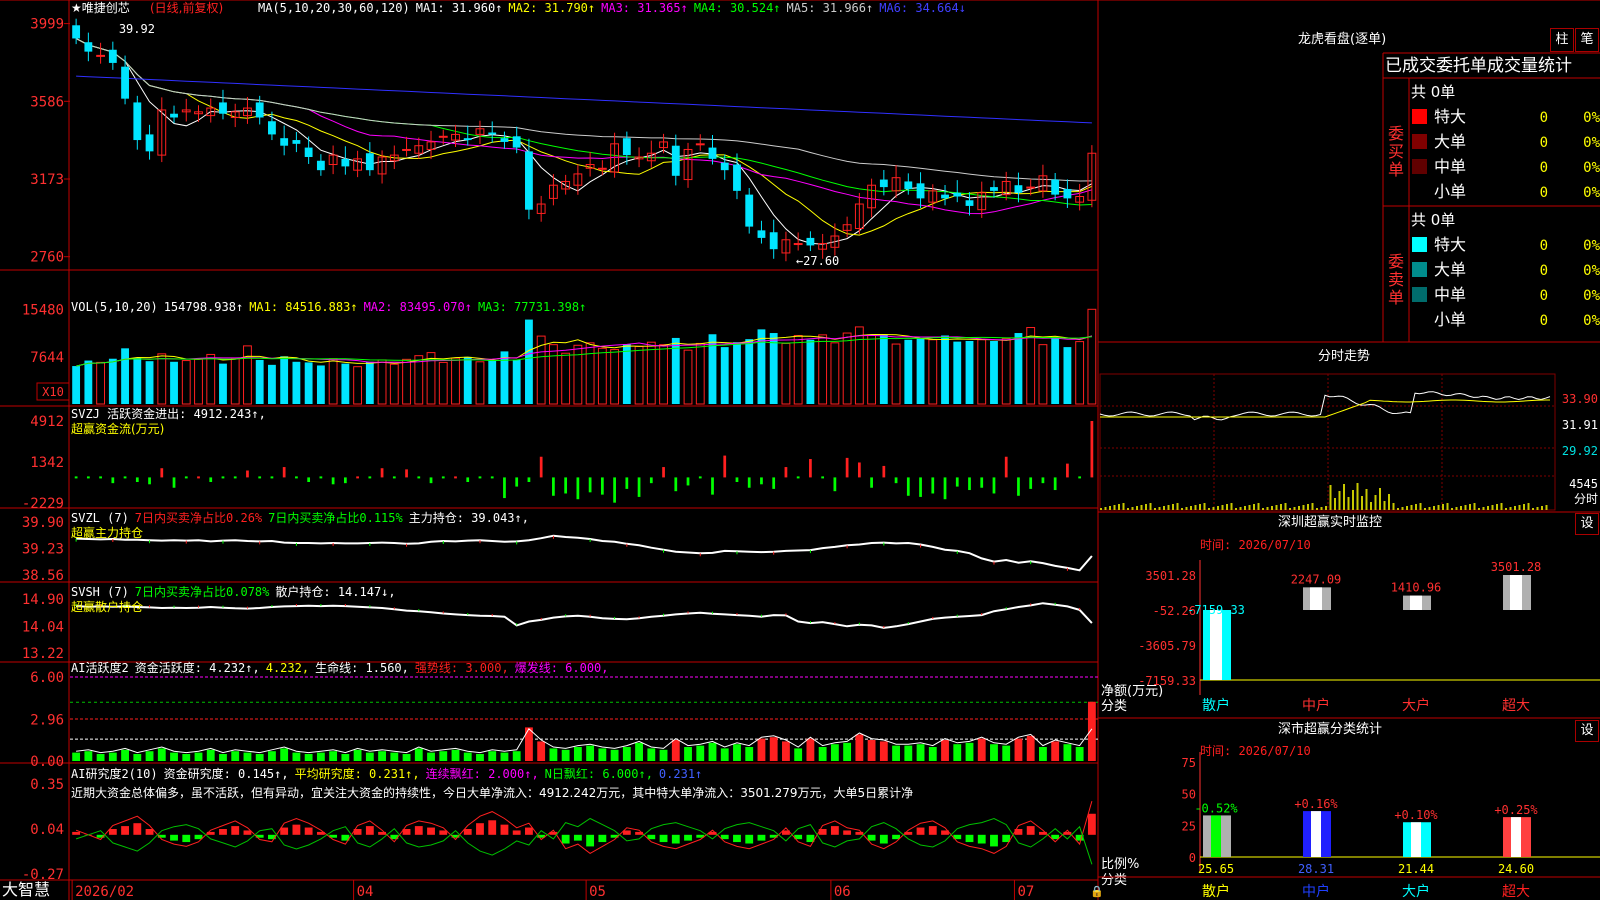  What do you see at coordinates (1544, 118) in the screenshot?
I see `dragon-buy-row-count: 0` at bounding box center [1544, 118].